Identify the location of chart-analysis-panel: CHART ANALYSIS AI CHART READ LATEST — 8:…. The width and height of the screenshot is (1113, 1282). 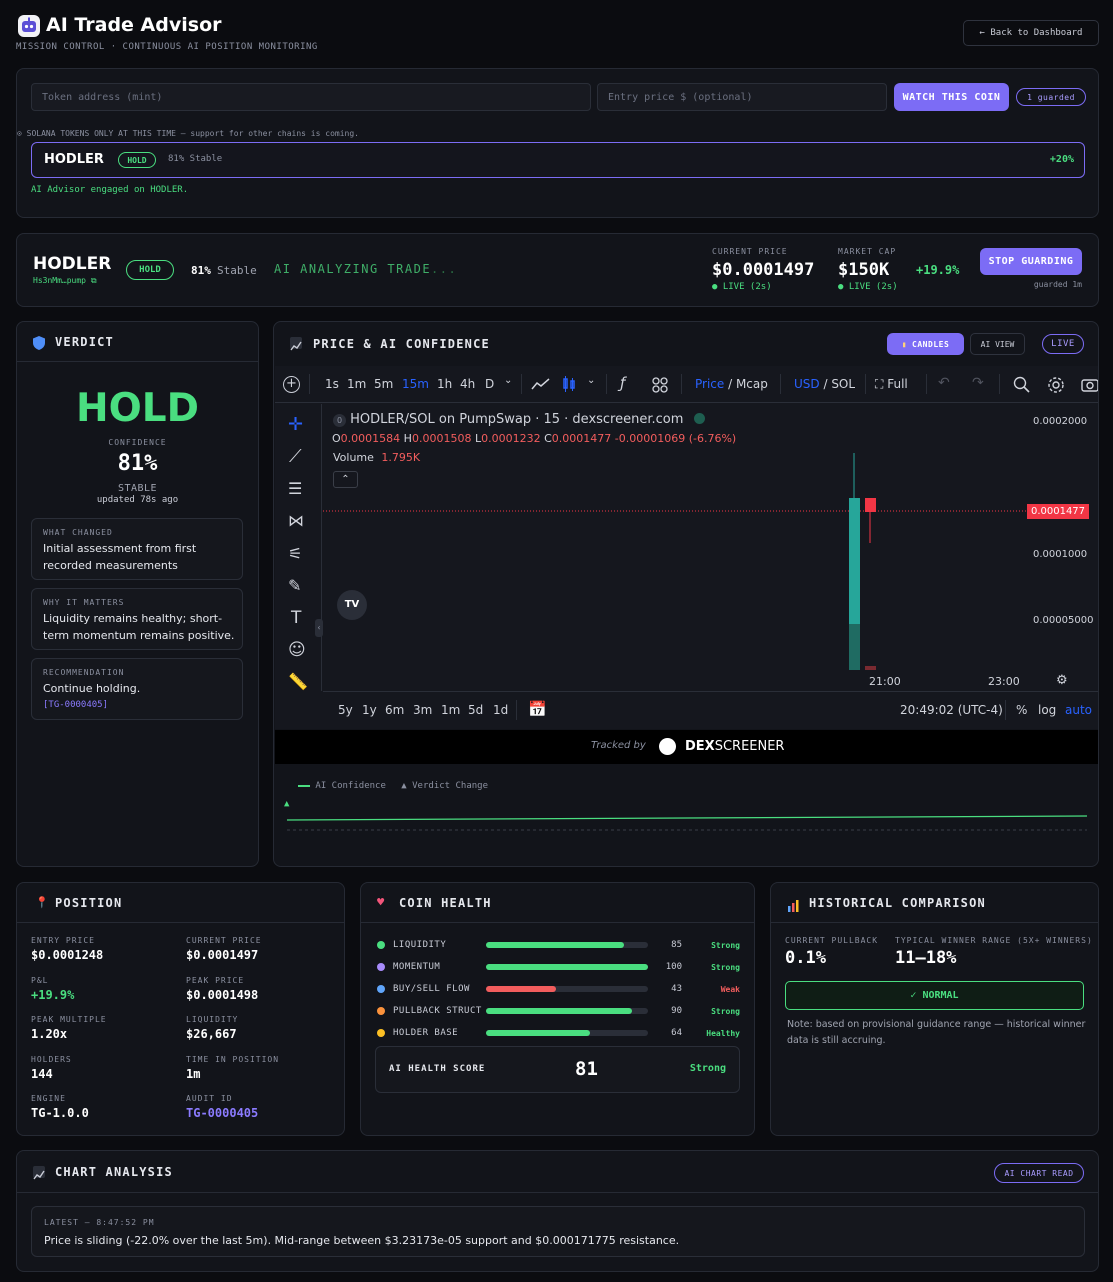
(557, 1211).